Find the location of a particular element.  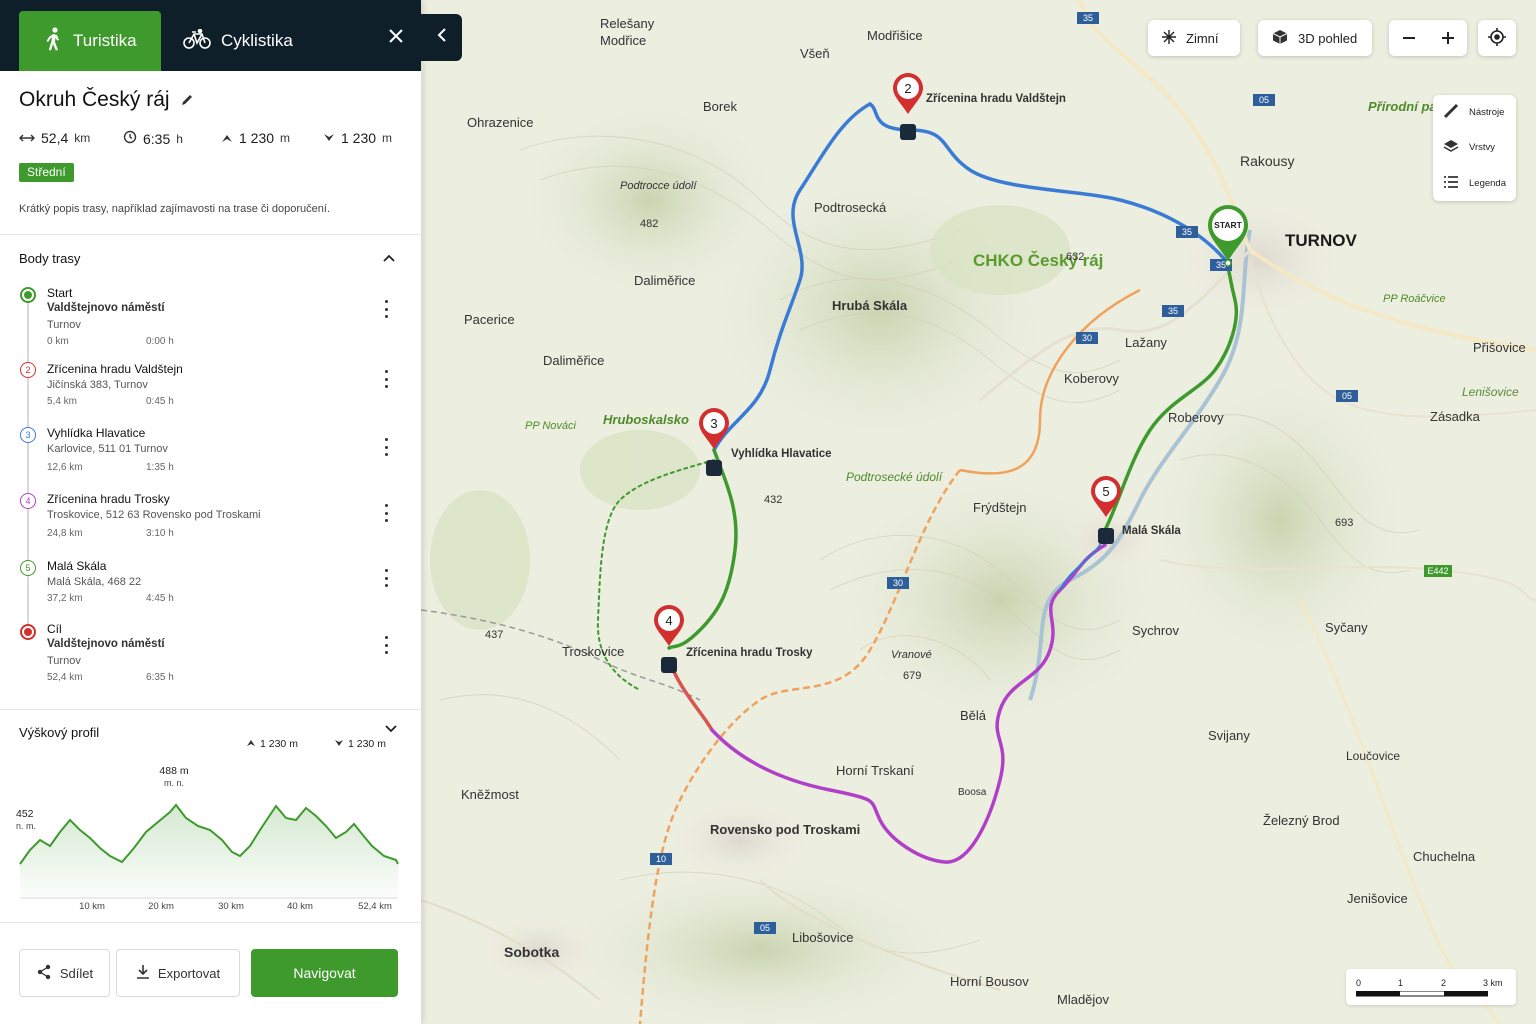

ascent-value: 1 230 is located at coordinates (257, 138).